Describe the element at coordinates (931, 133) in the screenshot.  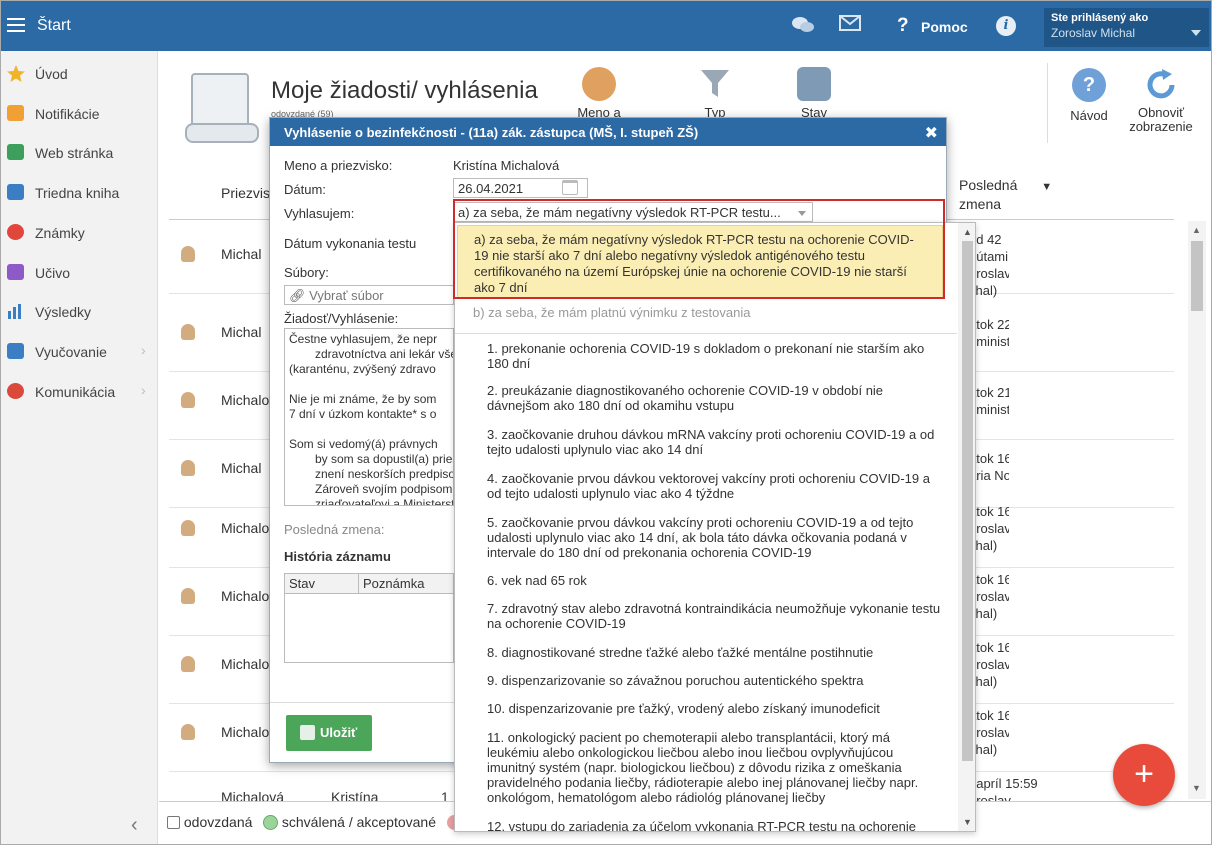
I see `close-icon: ✖` at that location.